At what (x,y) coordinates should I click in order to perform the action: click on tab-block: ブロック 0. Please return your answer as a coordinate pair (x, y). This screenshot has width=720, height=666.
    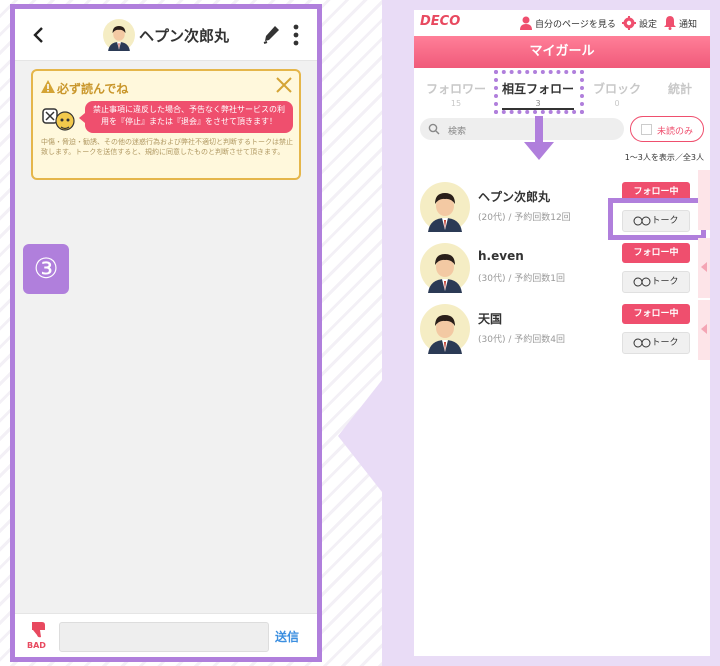
    Looking at the image, I should click on (617, 94).